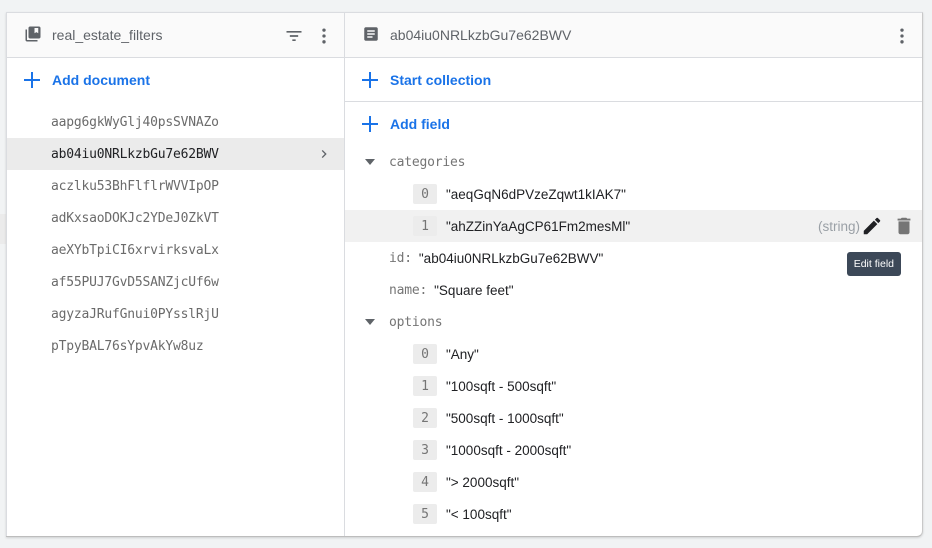  What do you see at coordinates (633, 386) in the screenshot?
I see `array-item-row: 1 "100sqft - 500sqft"` at bounding box center [633, 386].